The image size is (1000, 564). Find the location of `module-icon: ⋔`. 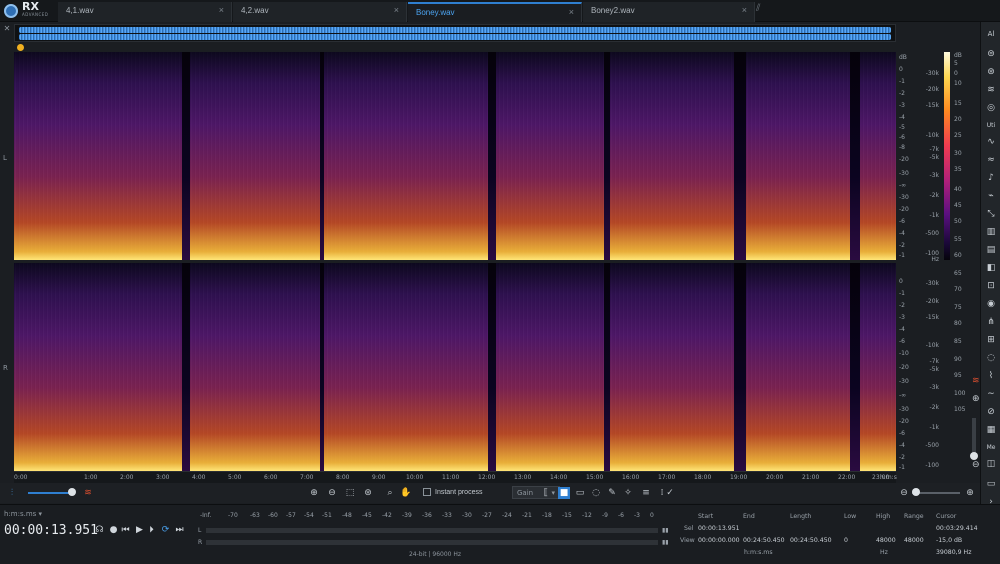

module-icon: ⋔ is located at coordinates (991, 322).